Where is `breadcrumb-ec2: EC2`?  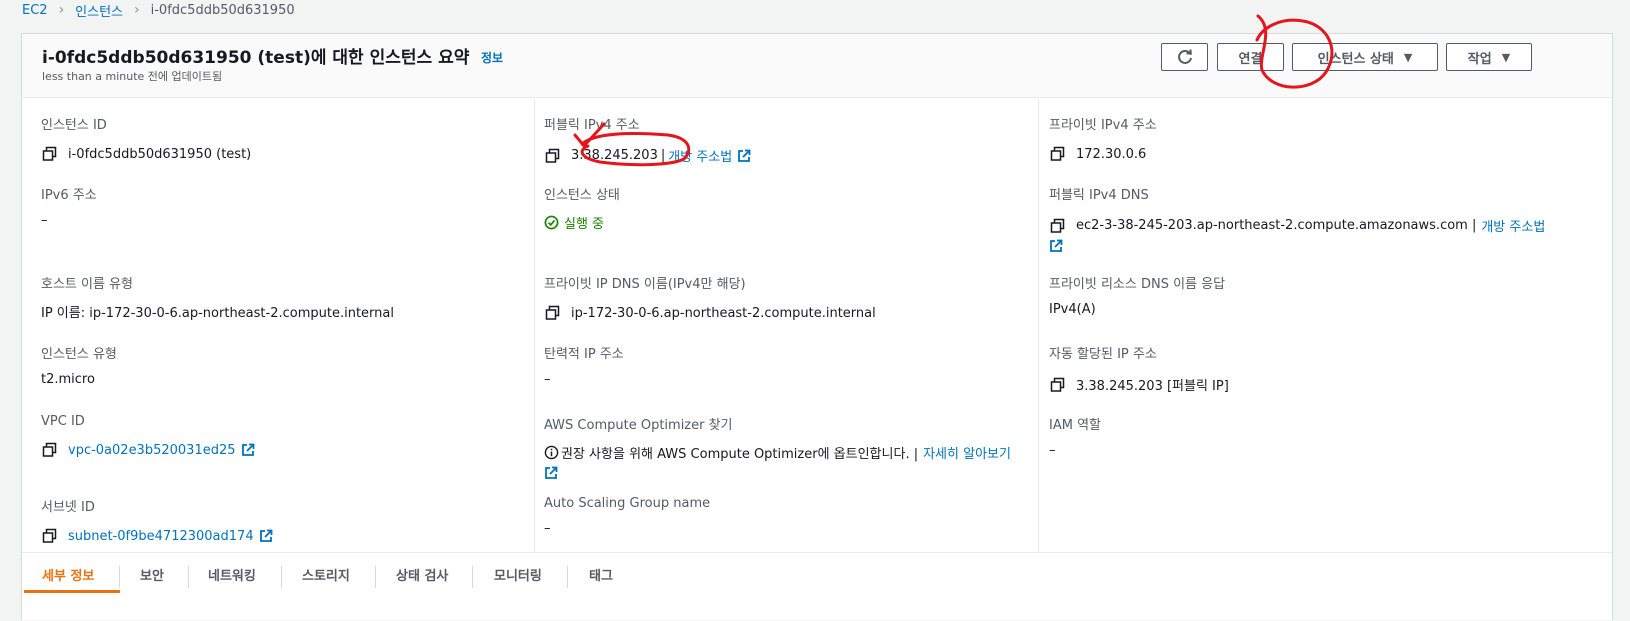 breadcrumb-ec2: EC2 is located at coordinates (35, 10).